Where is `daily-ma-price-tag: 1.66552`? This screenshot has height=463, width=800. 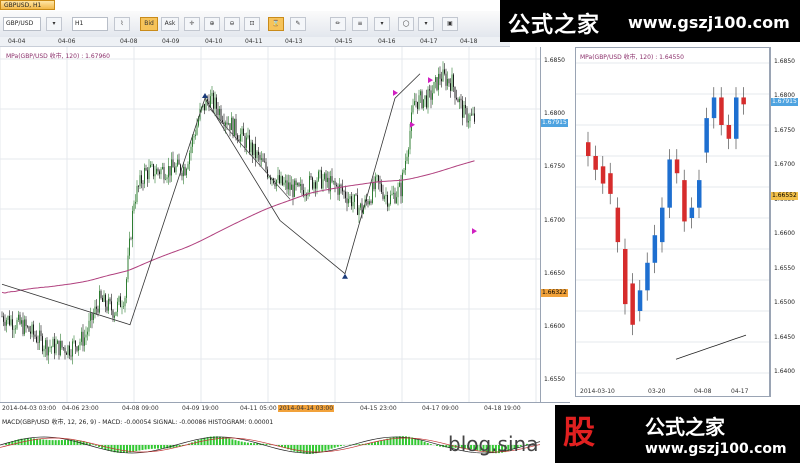
daily-ma-price-tag: 1.66552 is located at coordinates (784, 196).